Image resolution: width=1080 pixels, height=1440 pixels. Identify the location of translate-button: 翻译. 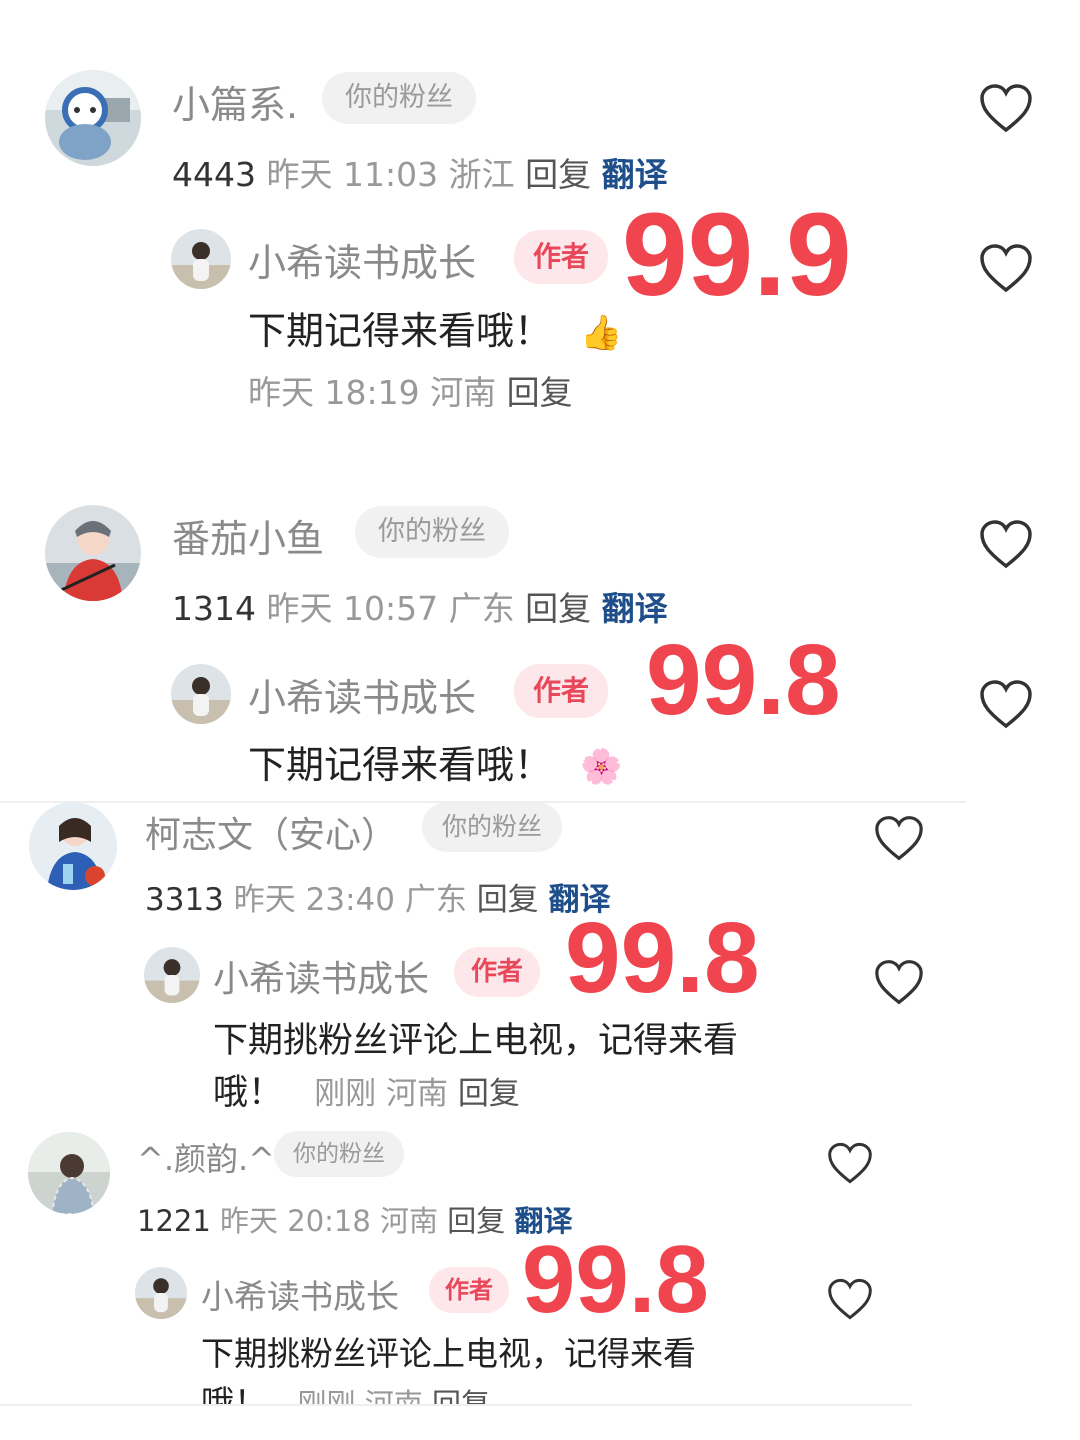
(635, 608).